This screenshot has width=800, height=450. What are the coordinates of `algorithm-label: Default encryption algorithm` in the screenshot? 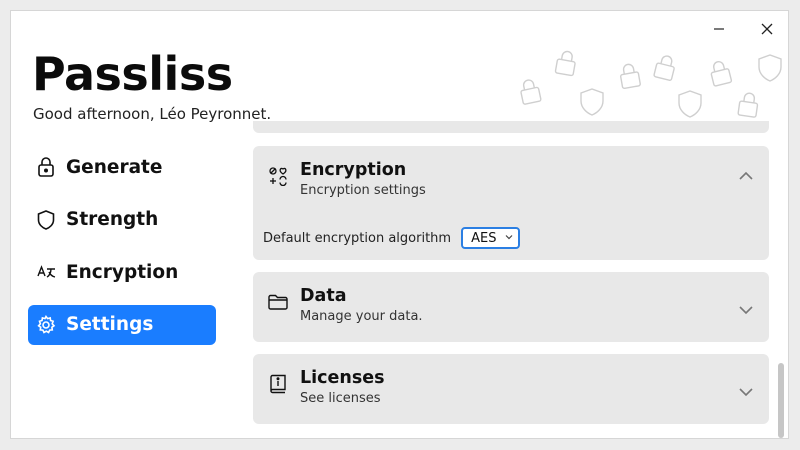 It's located at (357, 238).